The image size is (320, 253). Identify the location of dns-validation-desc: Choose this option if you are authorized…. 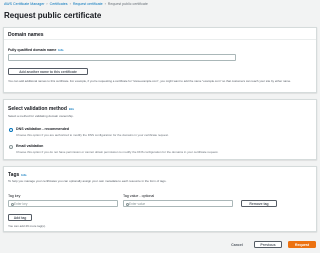
(92, 135).